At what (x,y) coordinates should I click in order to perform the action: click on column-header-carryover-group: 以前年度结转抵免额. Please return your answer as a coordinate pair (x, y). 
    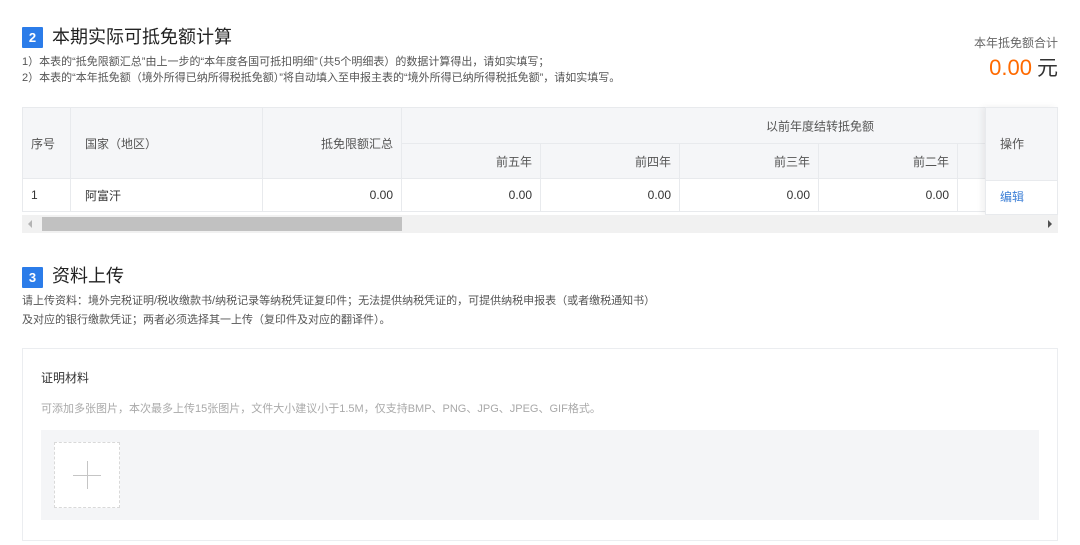
    Looking at the image, I should click on (693, 125).